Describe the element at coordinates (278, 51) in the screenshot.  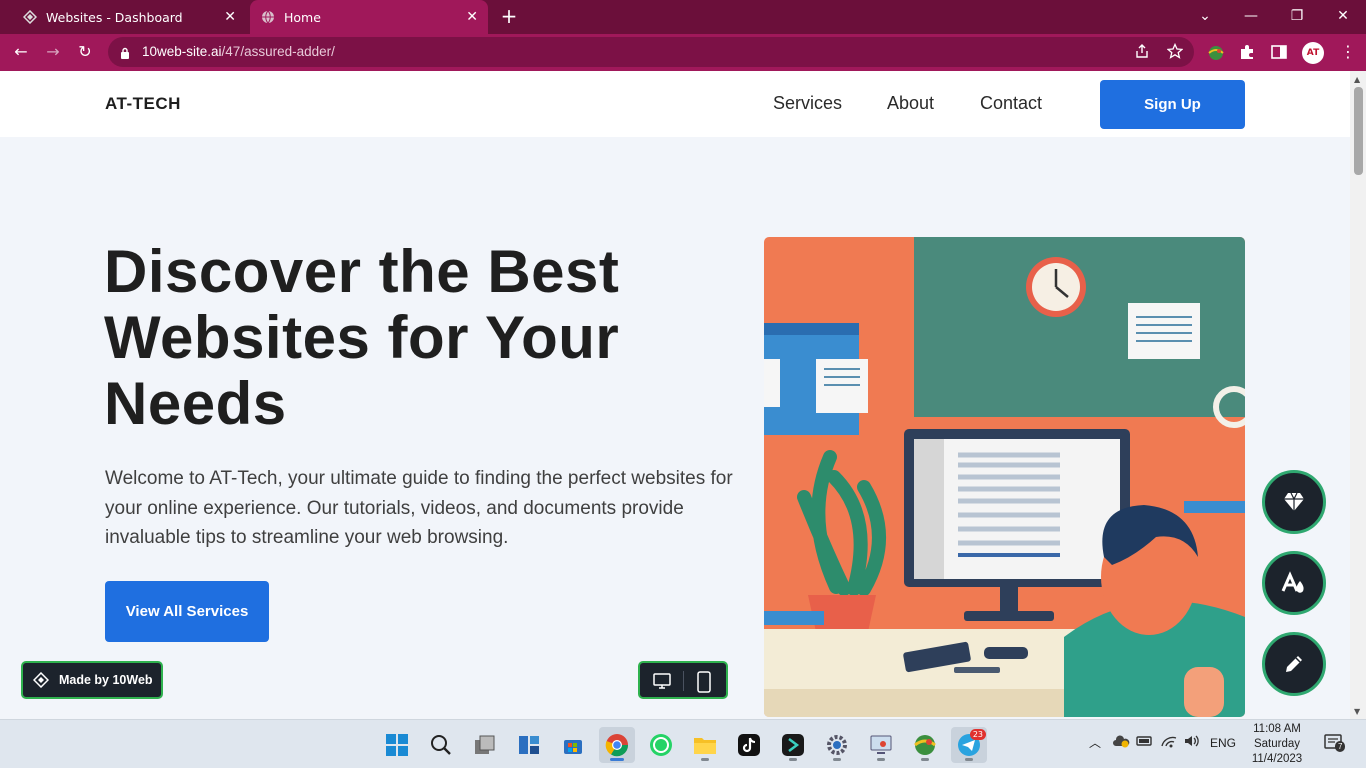
I see `url-path: /47/assured-adder/` at that location.